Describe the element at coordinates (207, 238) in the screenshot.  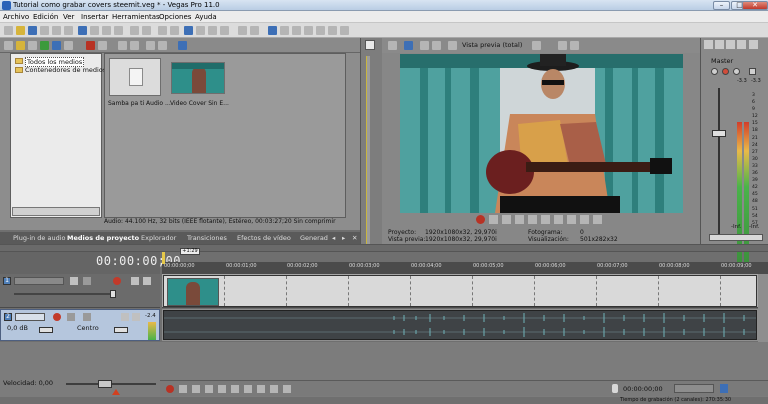
I see `tab-transitions: Transiciones` at that location.